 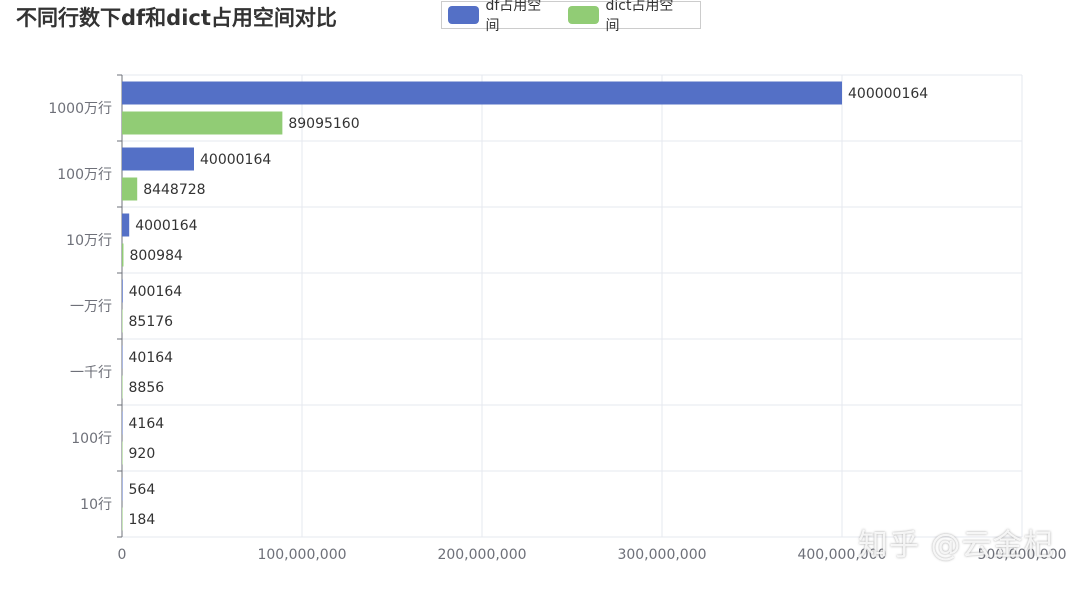 What do you see at coordinates (156, 292) in the screenshot?
I see `data-label-df-3: 400164` at bounding box center [156, 292].